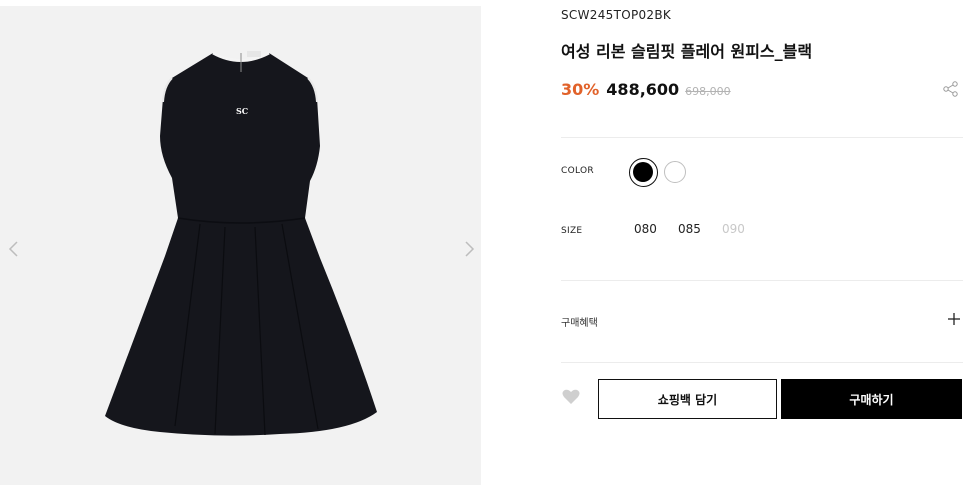 This screenshot has width=970, height=485. I want to click on color-swatch-black, so click(643, 172).